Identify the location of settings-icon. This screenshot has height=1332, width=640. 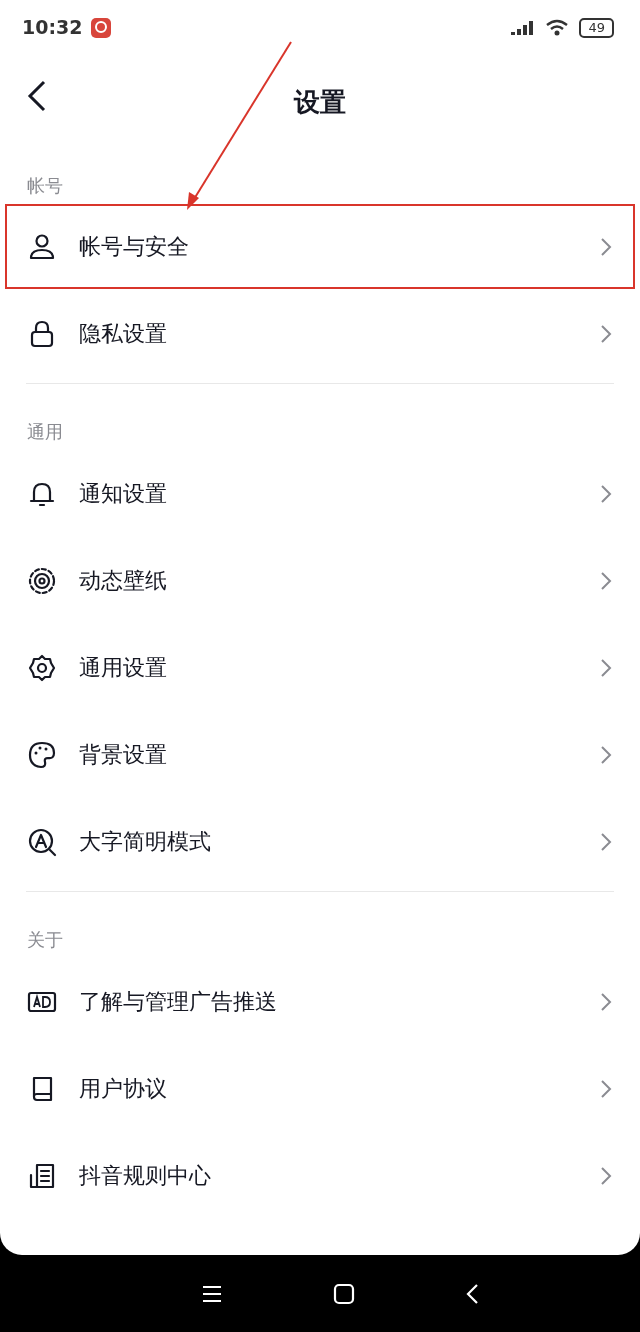
(42, 667).